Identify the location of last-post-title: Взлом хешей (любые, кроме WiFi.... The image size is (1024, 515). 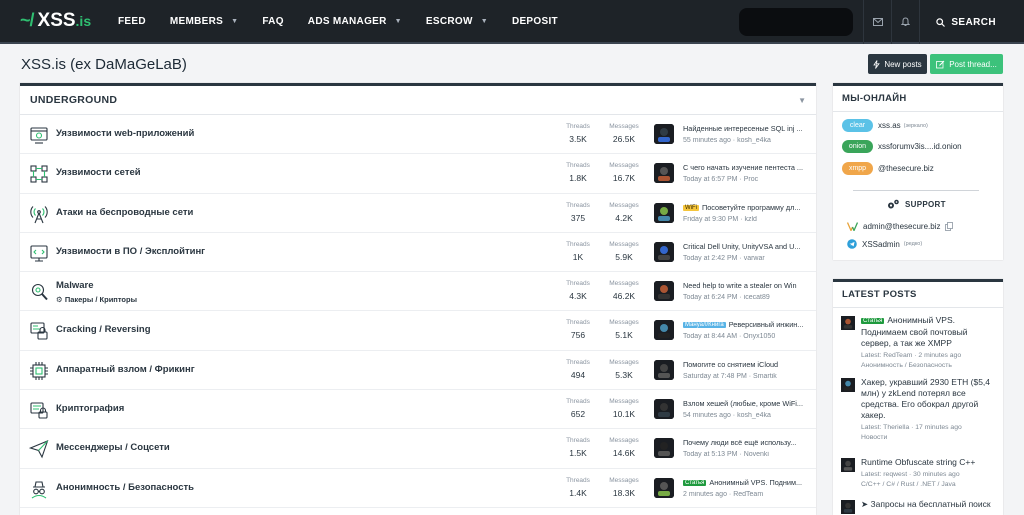
(745, 403).